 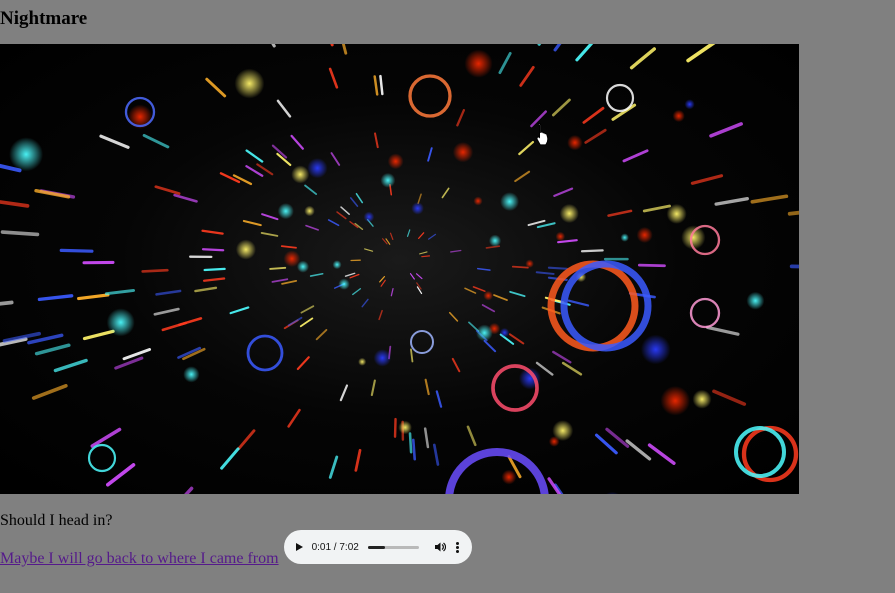 What do you see at coordinates (335, 547) in the screenshot?
I see `audio-time: 0:01 / 7:02` at bounding box center [335, 547].